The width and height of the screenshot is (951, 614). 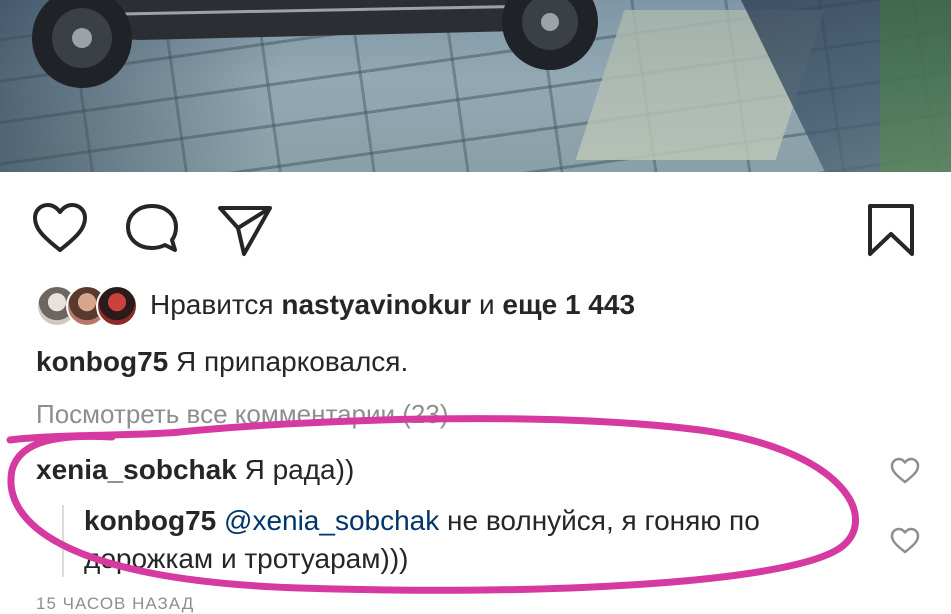 What do you see at coordinates (242, 414) in the screenshot?
I see `view-all-comments-link: Посмотреть все комментарии (23)` at bounding box center [242, 414].